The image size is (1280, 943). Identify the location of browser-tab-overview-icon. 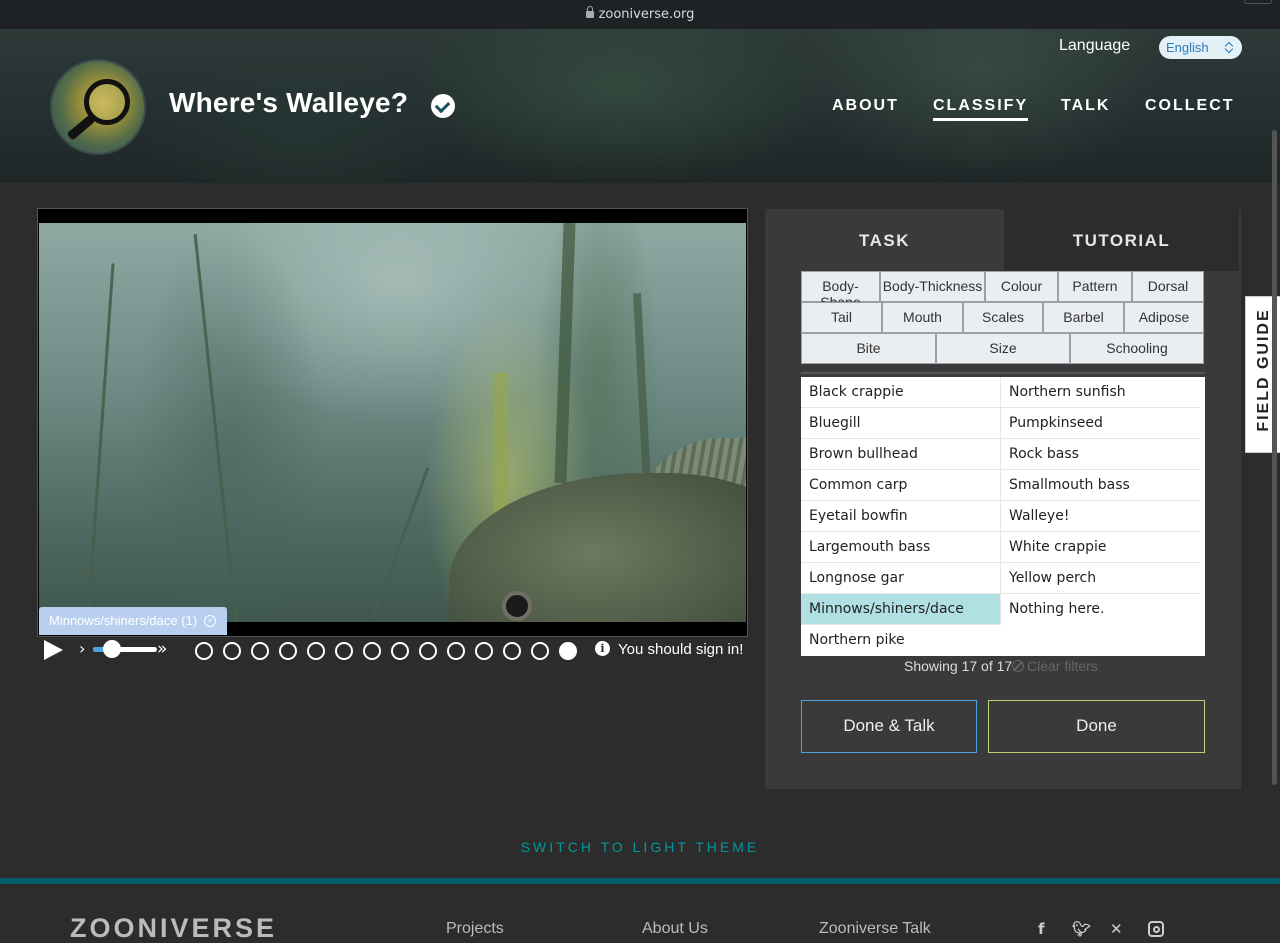
(1258, 2).